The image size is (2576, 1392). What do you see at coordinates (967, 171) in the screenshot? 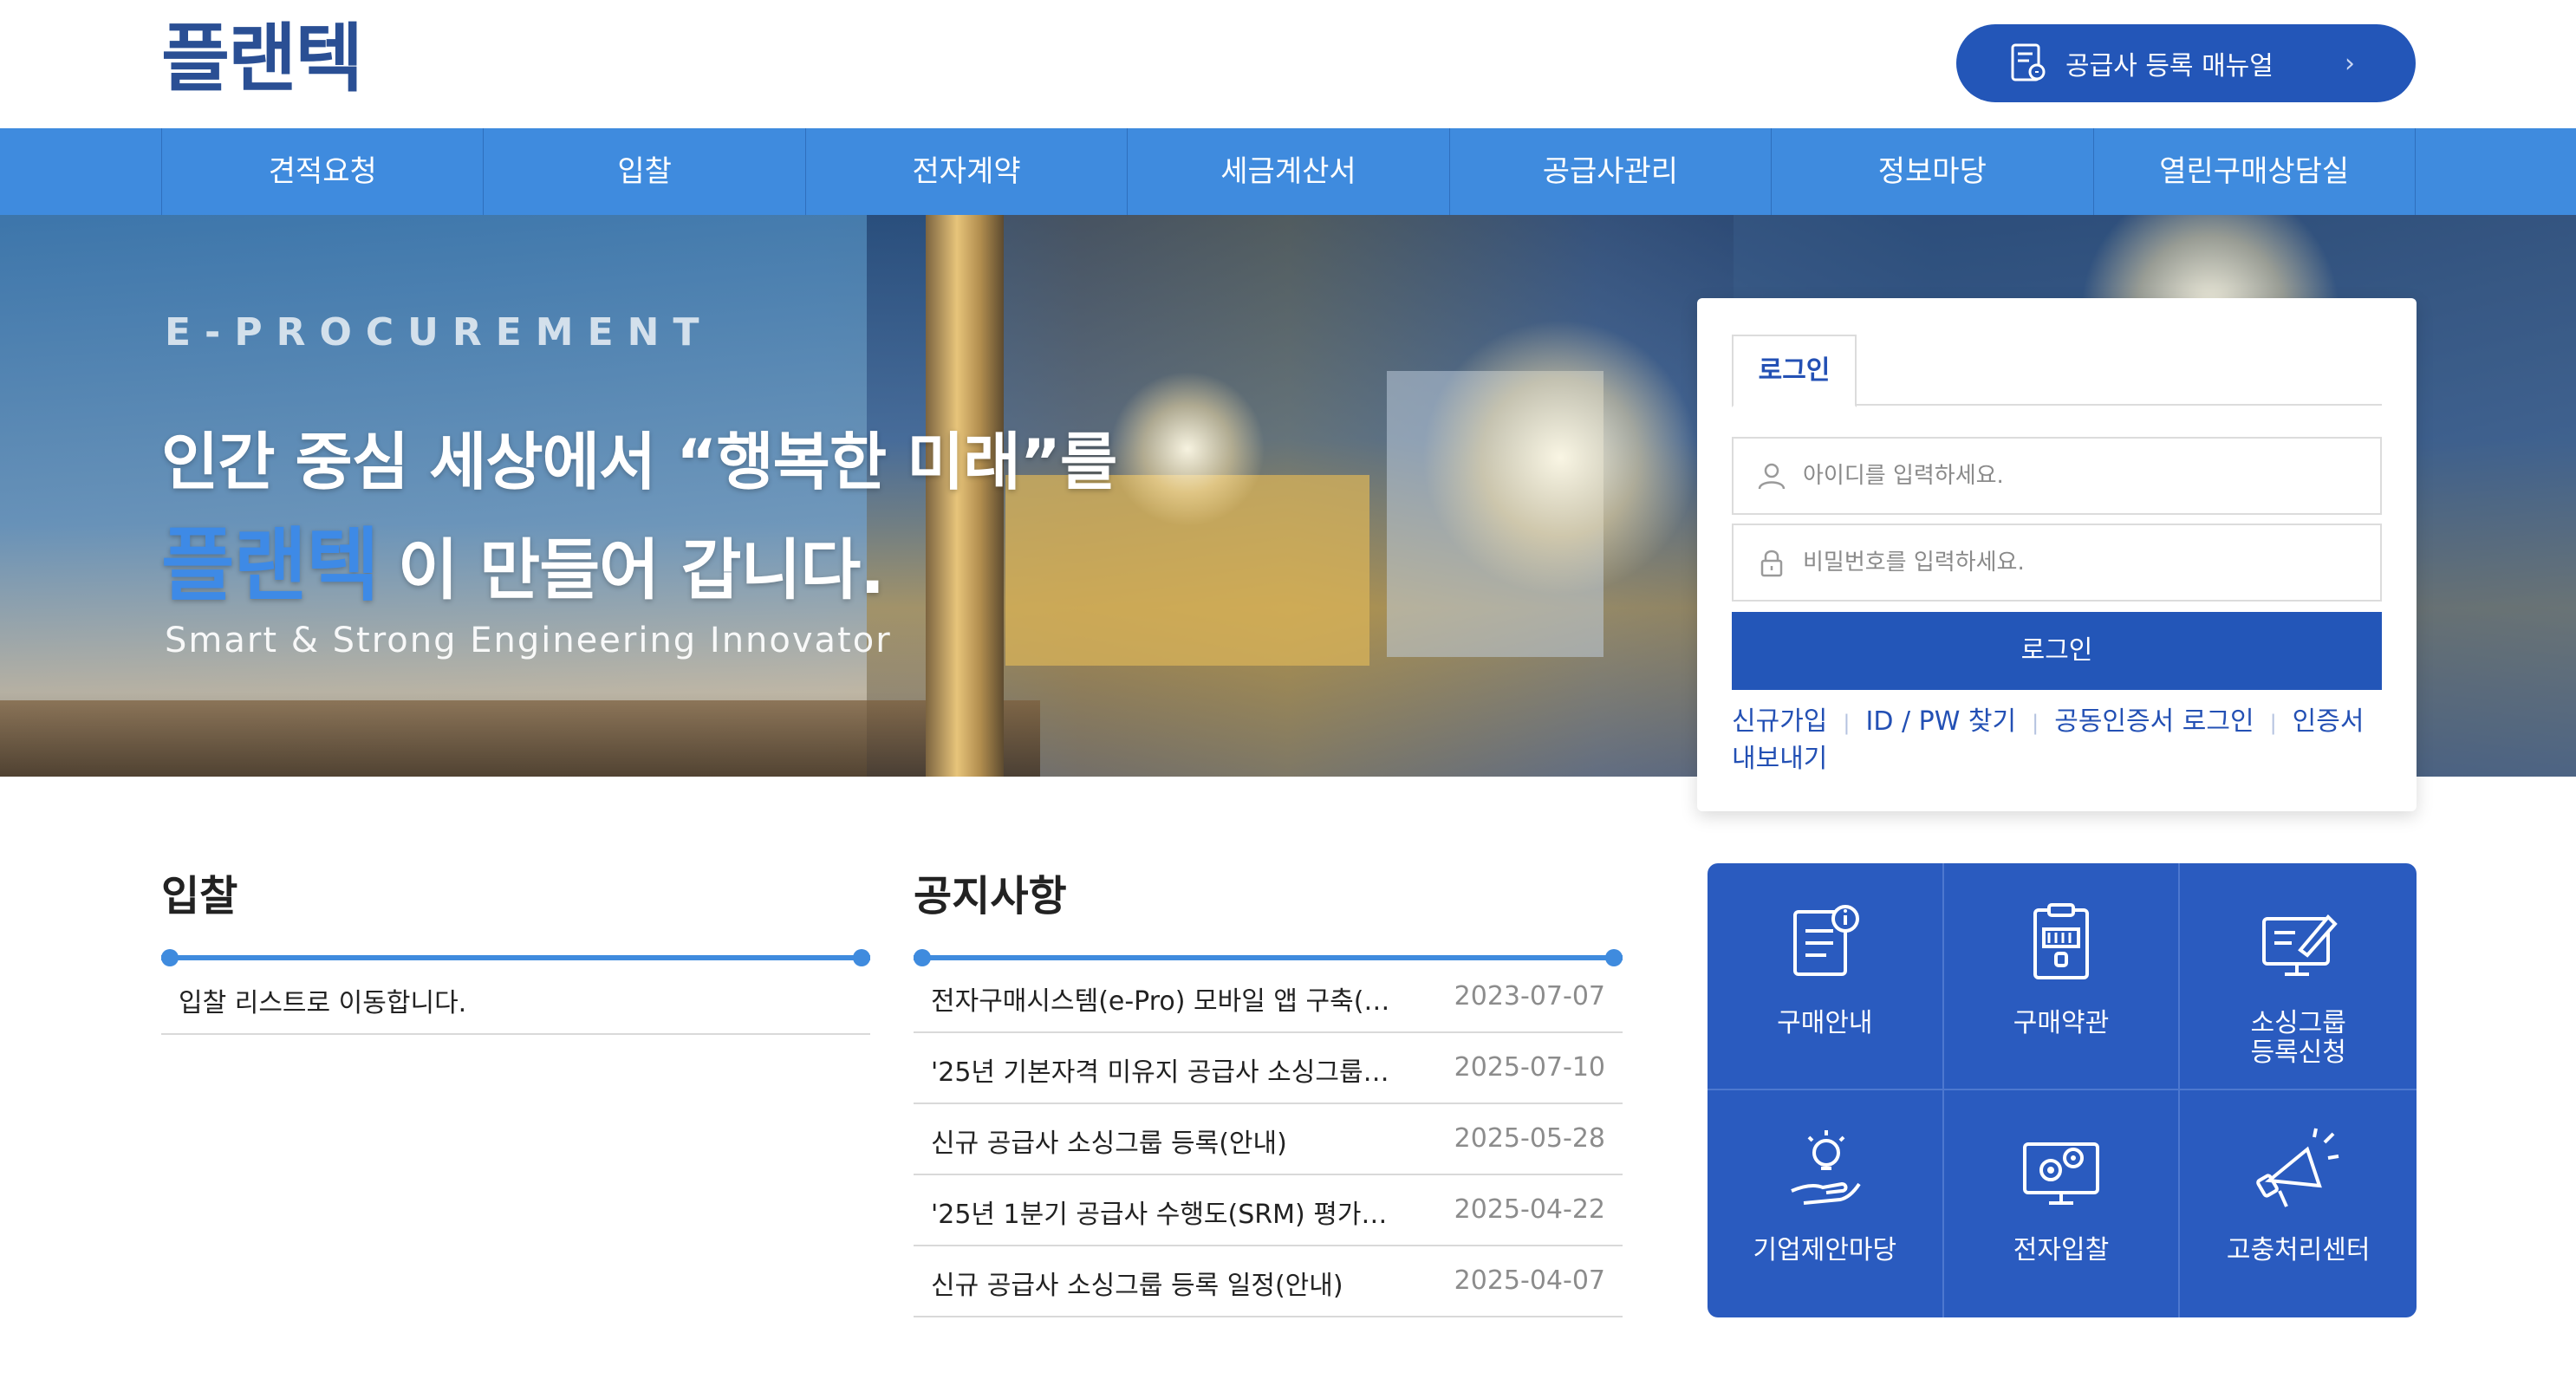
I see `nav-item-e-contract: 전자계약` at bounding box center [967, 171].